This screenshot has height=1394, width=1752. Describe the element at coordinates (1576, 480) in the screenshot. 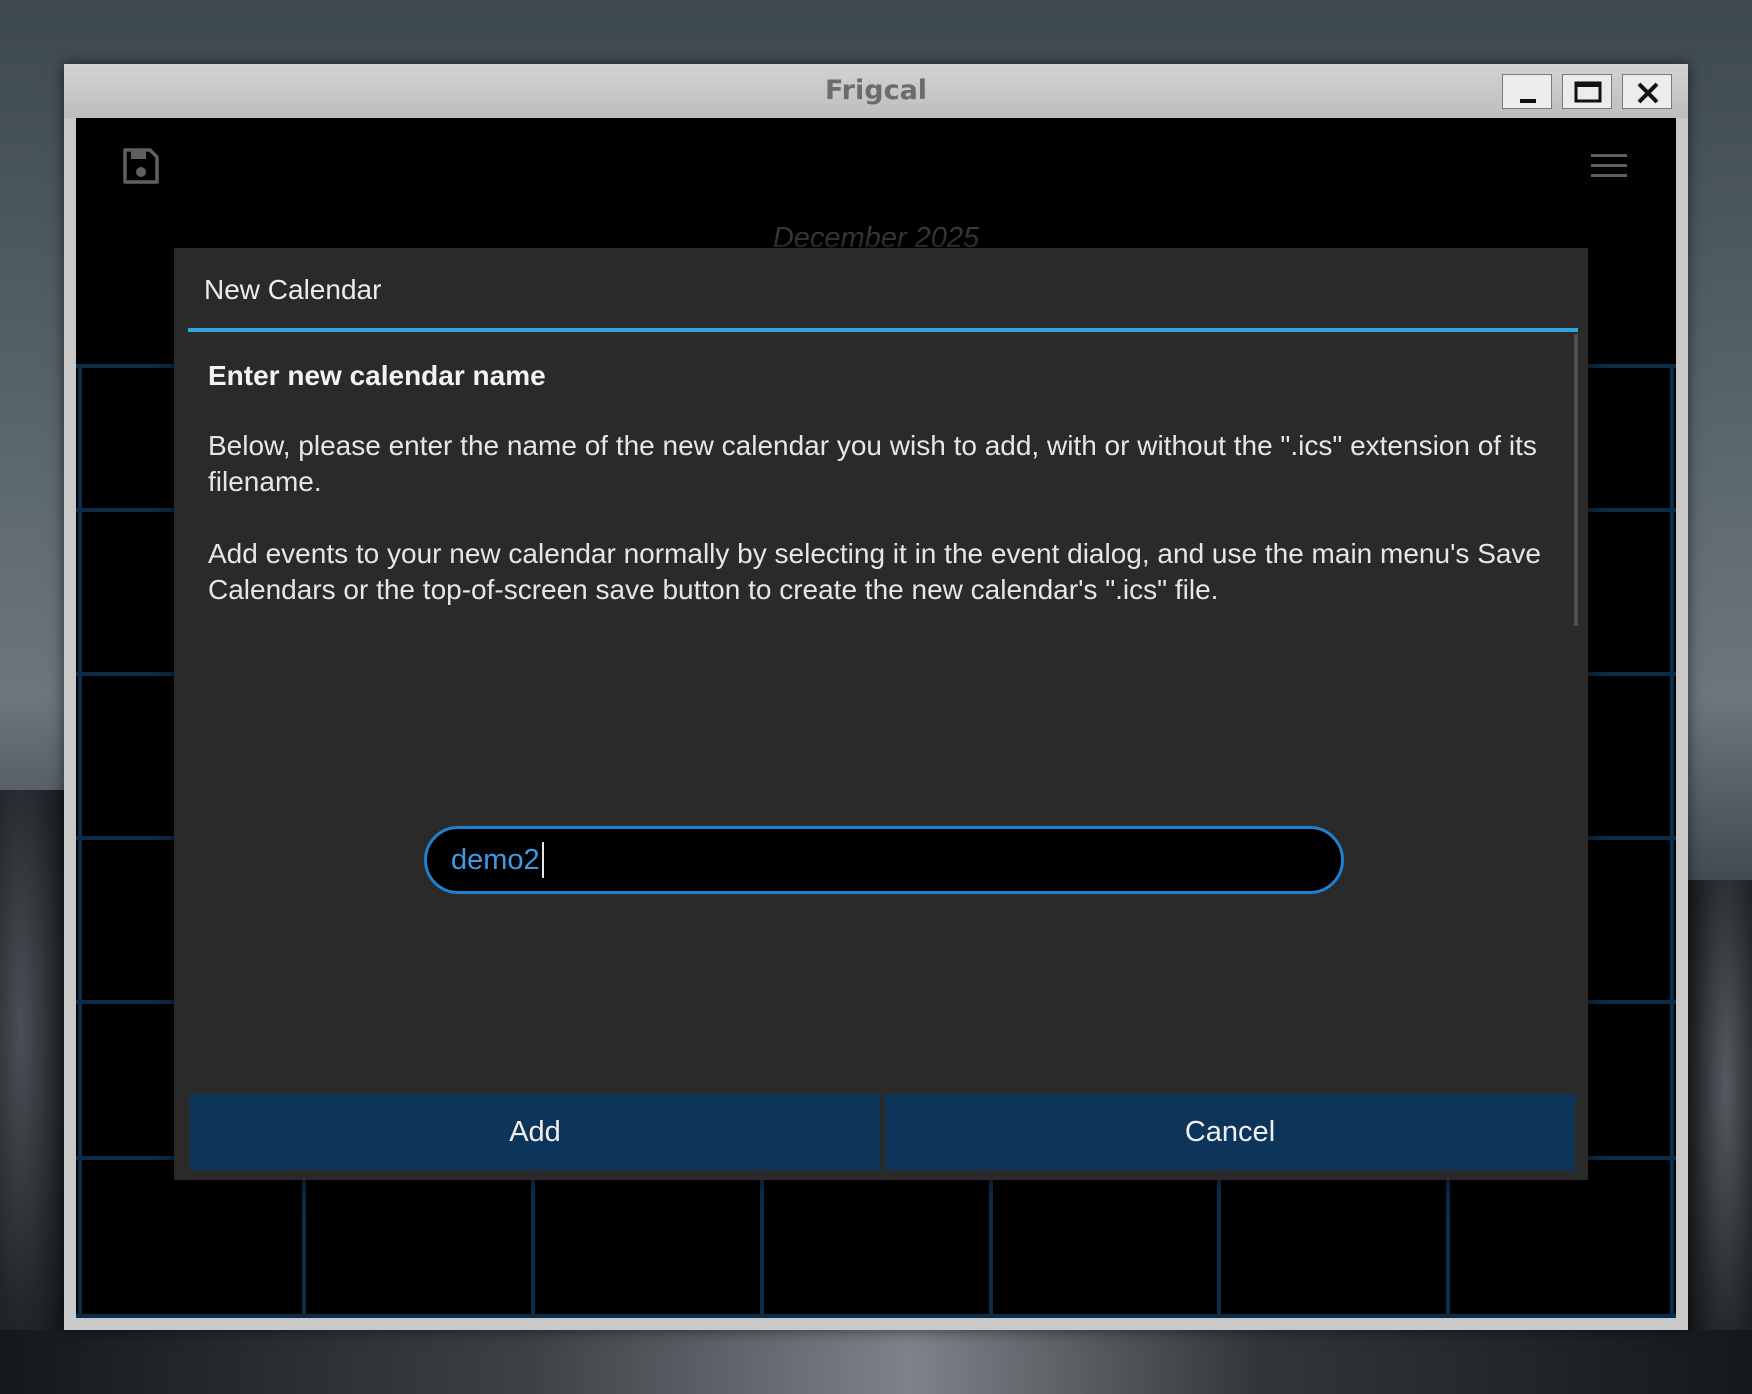

I see `scroll-indicator` at that location.